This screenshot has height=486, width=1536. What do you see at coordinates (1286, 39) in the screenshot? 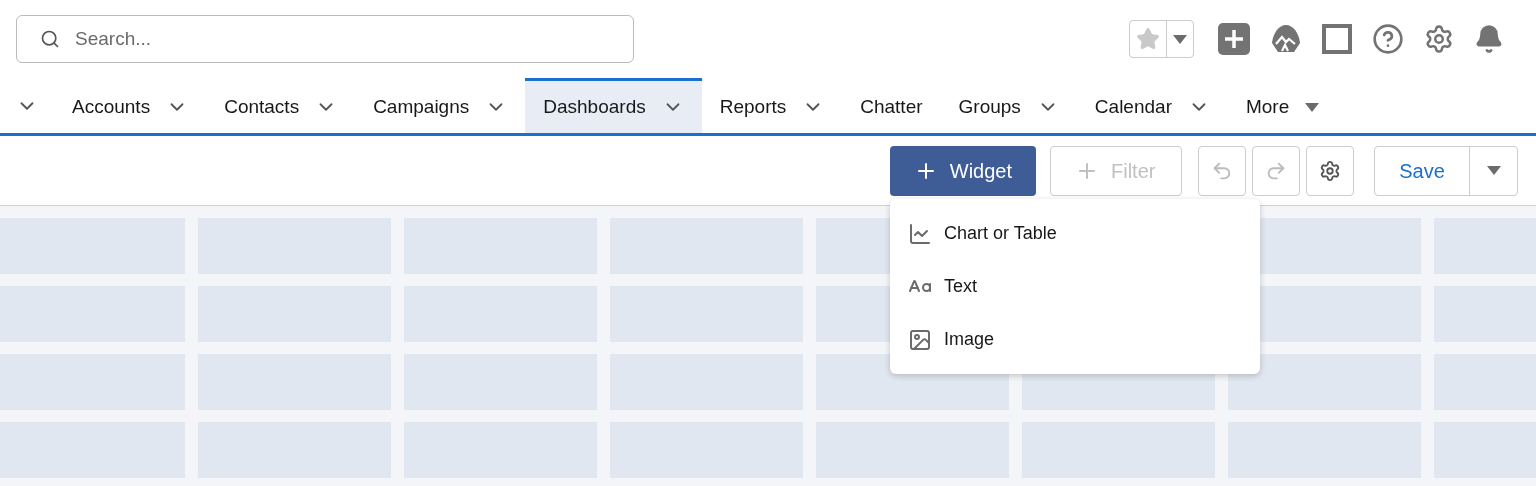
I see `mountain-icon` at bounding box center [1286, 39].